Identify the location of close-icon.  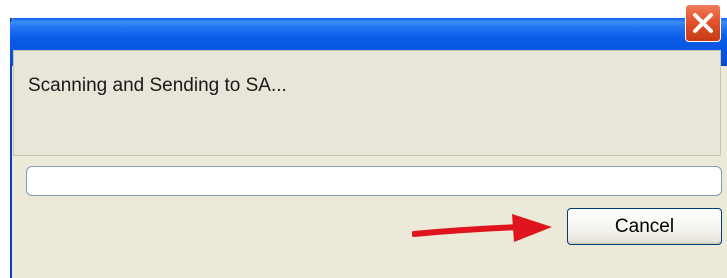
(703, 23).